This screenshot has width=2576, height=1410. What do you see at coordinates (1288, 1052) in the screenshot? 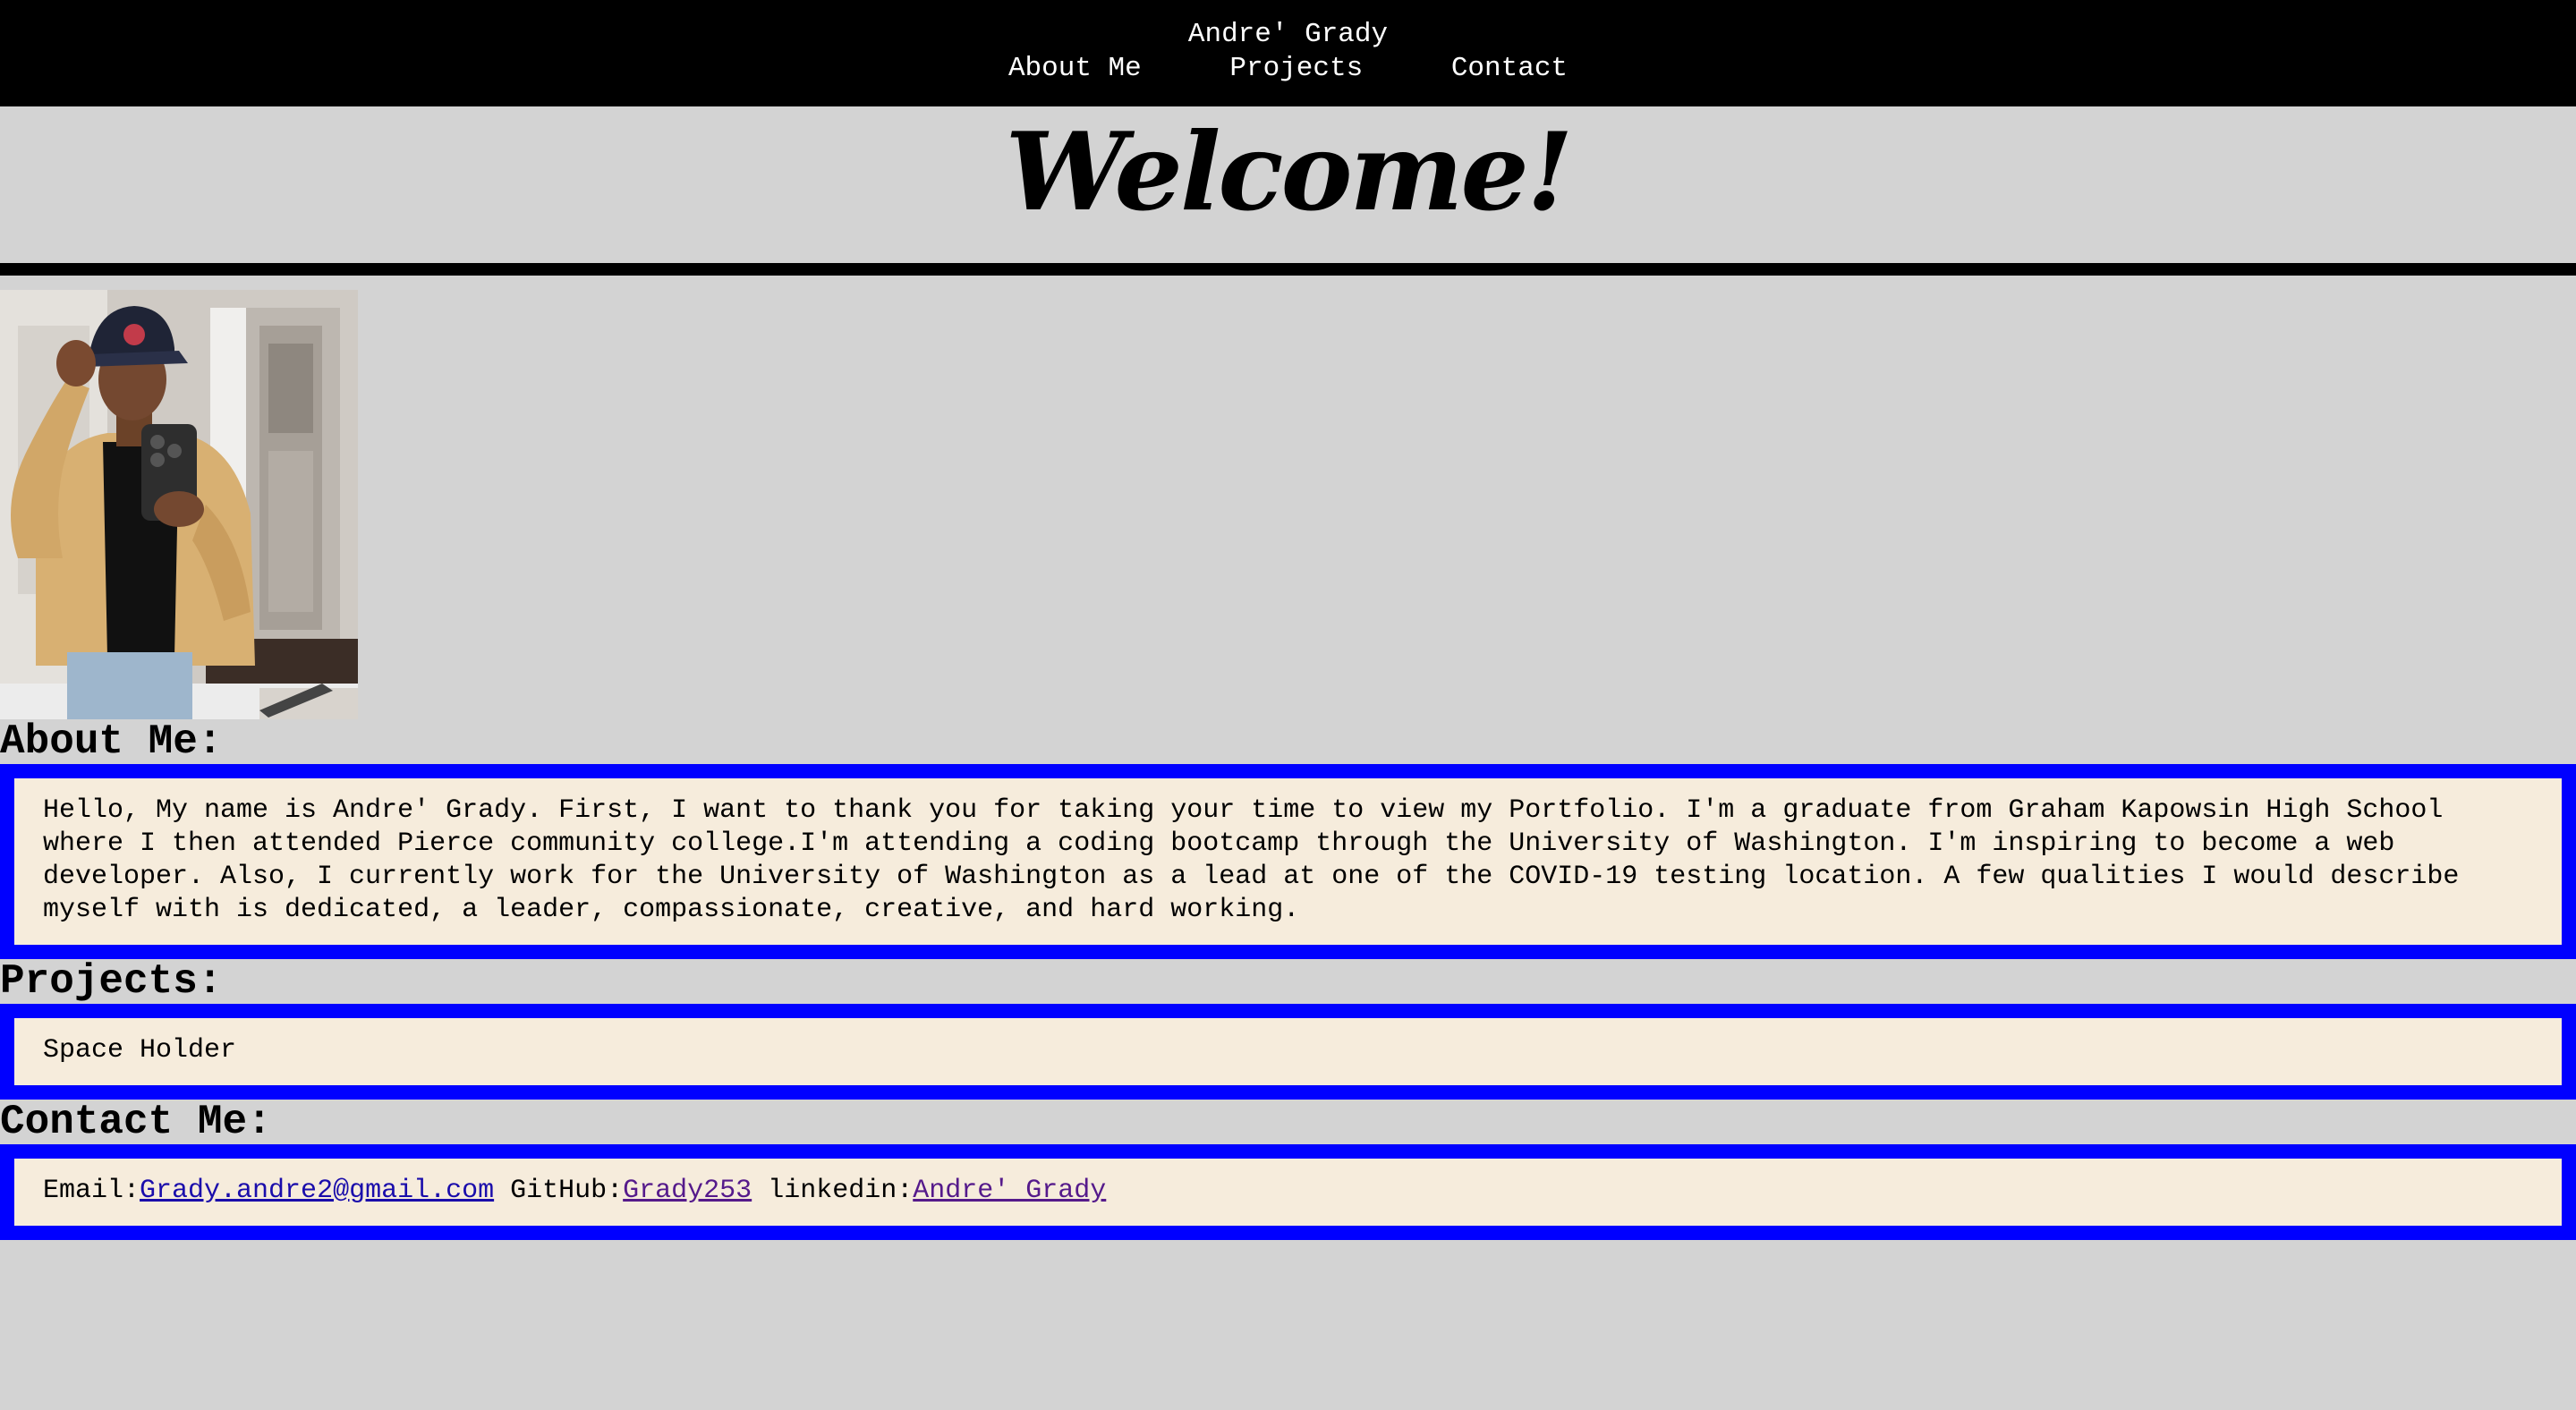
I see `projects-box: Space Holder` at bounding box center [1288, 1052].